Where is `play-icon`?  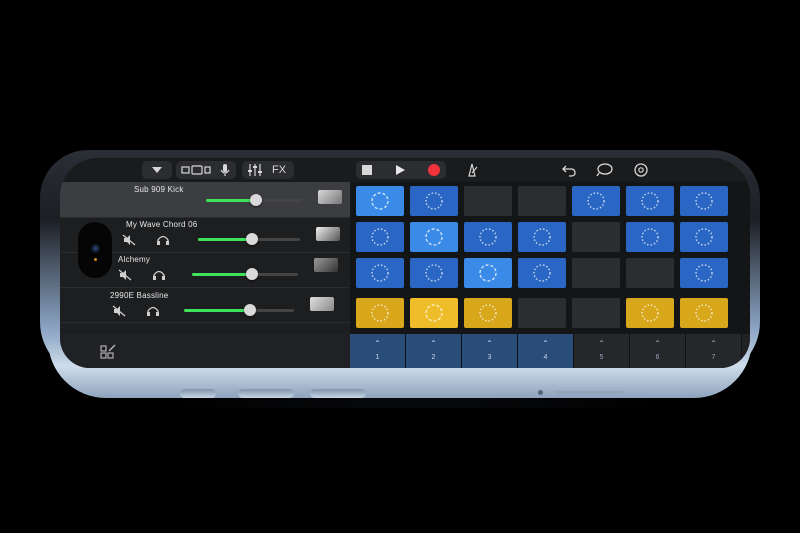
play-icon is located at coordinates (400, 170).